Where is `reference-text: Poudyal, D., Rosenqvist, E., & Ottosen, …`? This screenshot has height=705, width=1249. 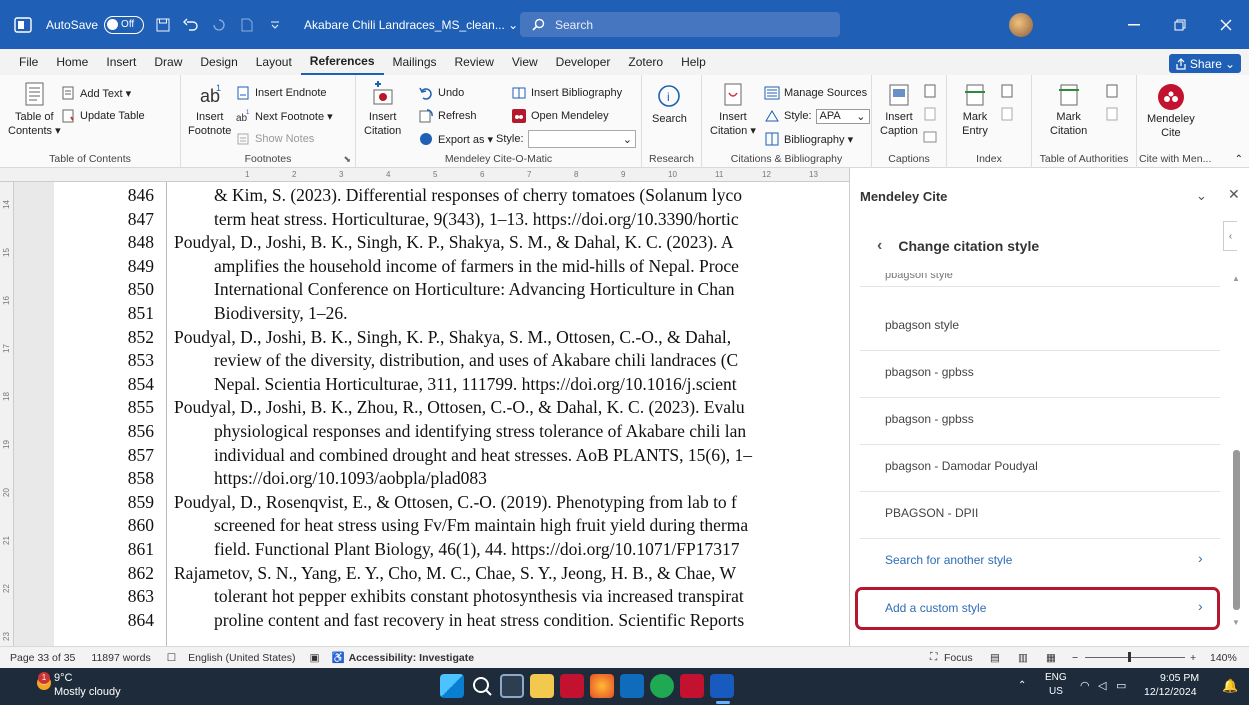
reference-text: Poudyal, D., Rosenqvist, E., & Ottosen, … is located at coordinates (455, 502).